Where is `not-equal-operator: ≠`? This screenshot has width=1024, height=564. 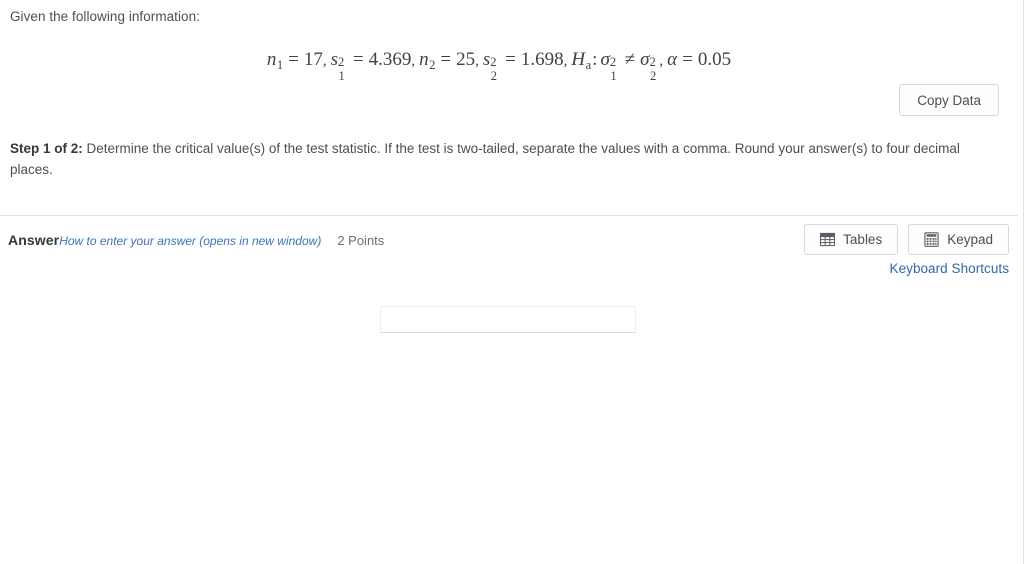
not-equal-operator: ≠ is located at coordinates (630, 59).